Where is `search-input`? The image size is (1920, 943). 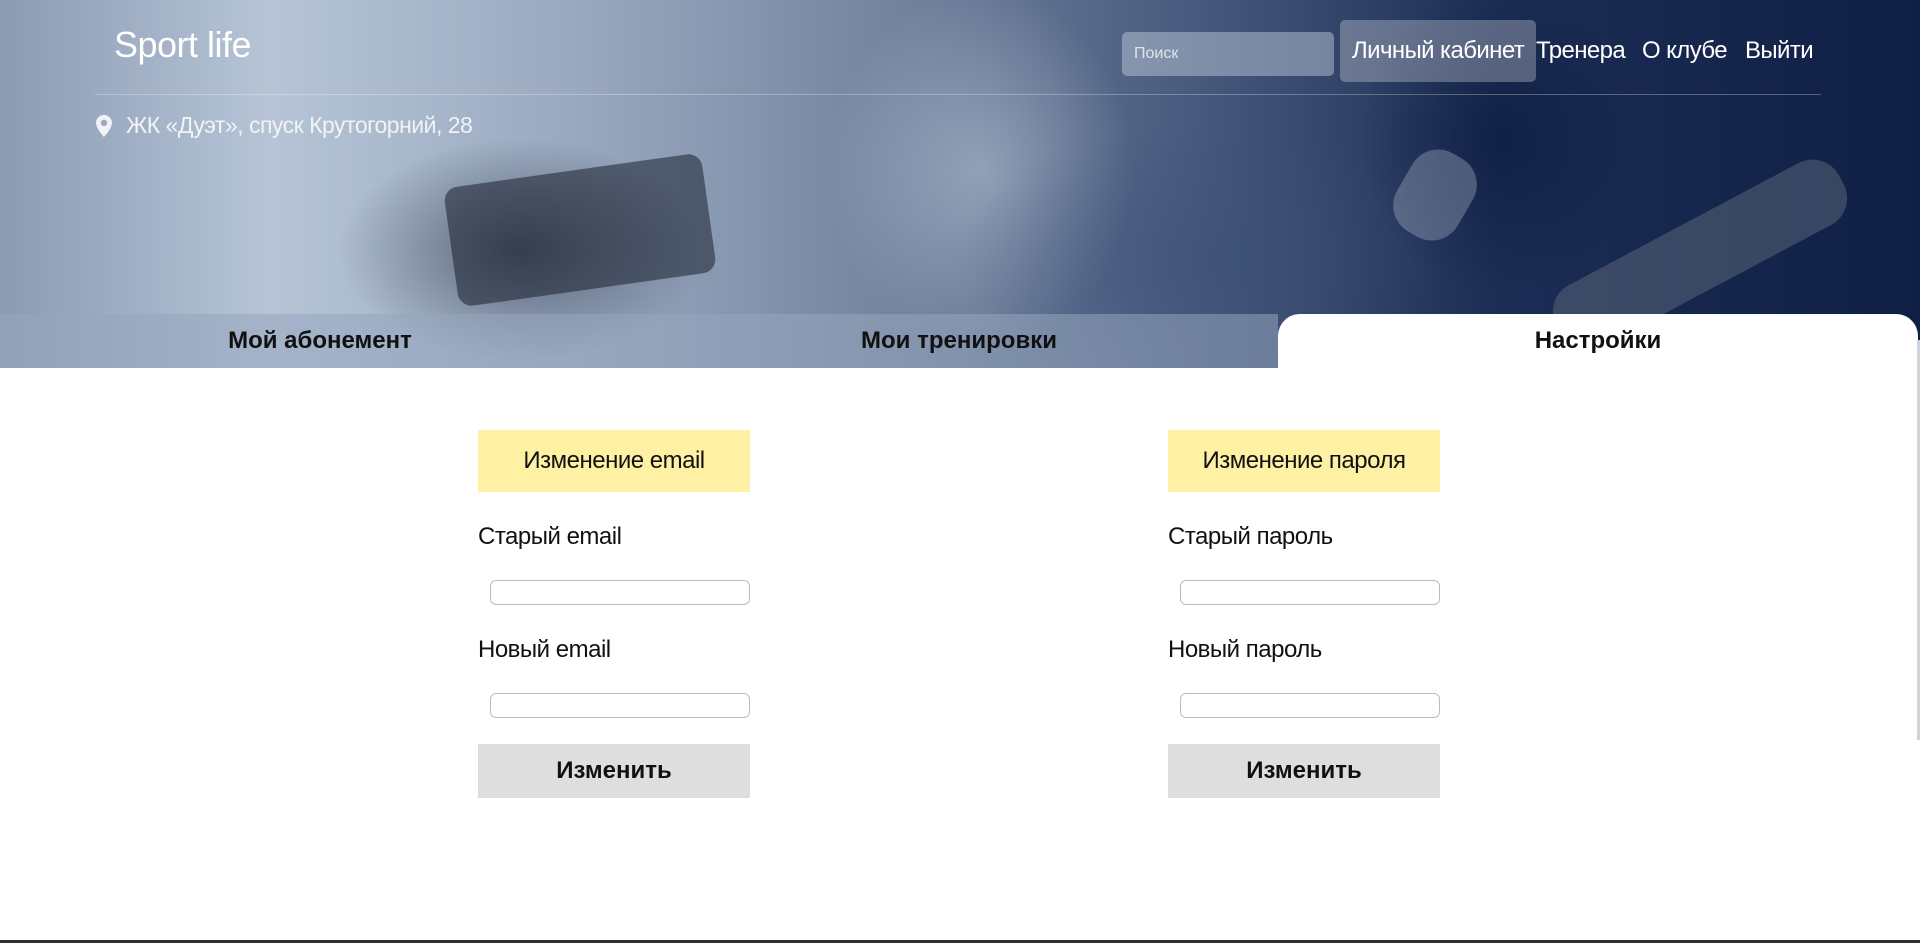
search-input is located at coordinates (1228, 54).